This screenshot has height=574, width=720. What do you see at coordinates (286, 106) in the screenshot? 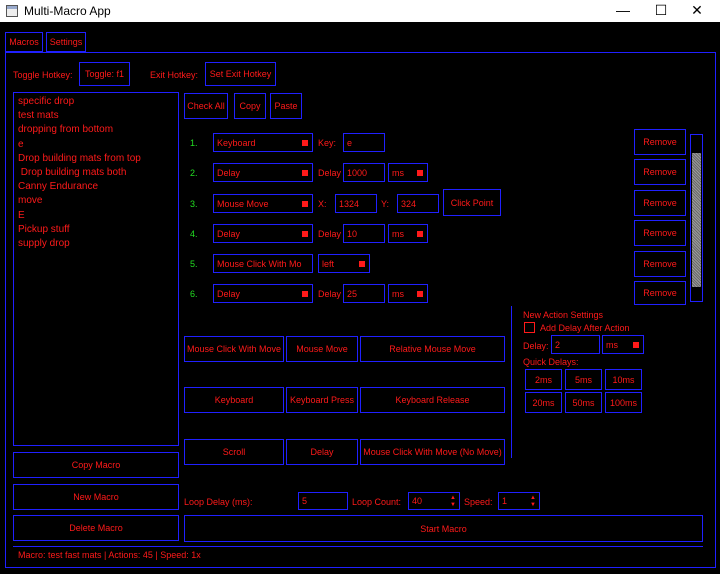
I see `paste-button: Paste` at bounding box center [286, 106].